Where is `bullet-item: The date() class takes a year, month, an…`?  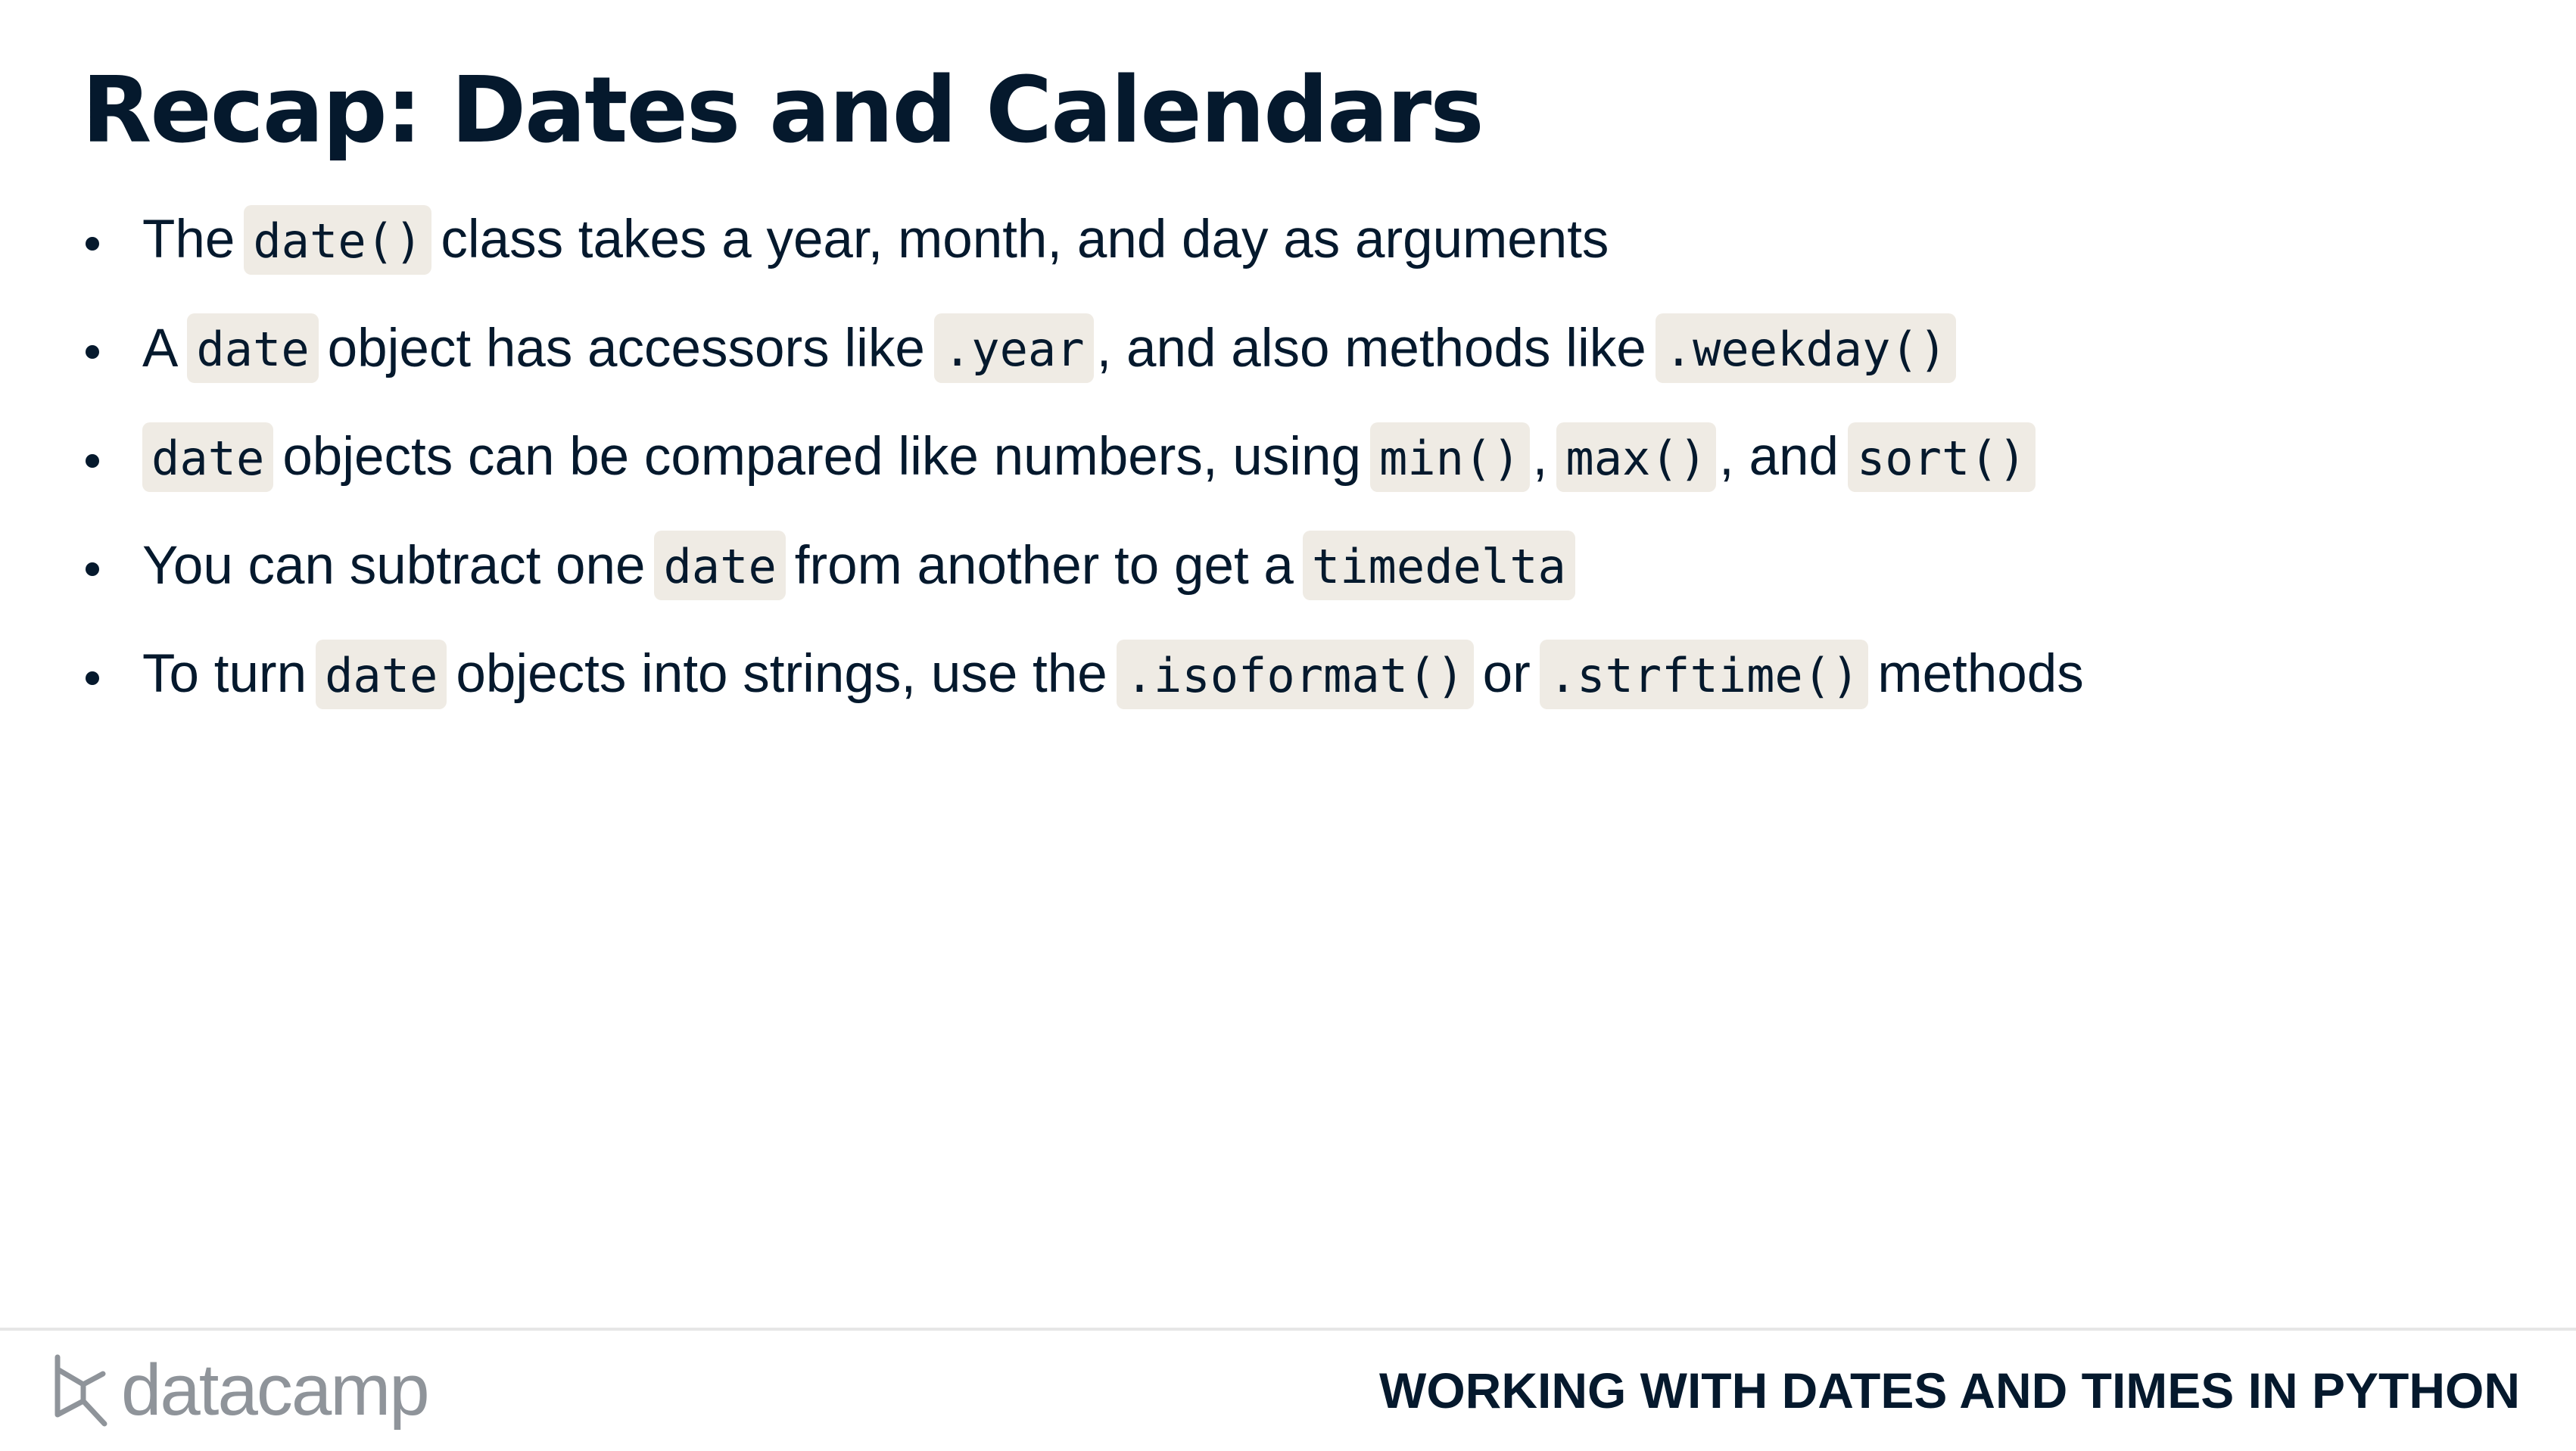 bullet-item: The date() class takes a year, month, an… is located at coordinates (1083, 240).